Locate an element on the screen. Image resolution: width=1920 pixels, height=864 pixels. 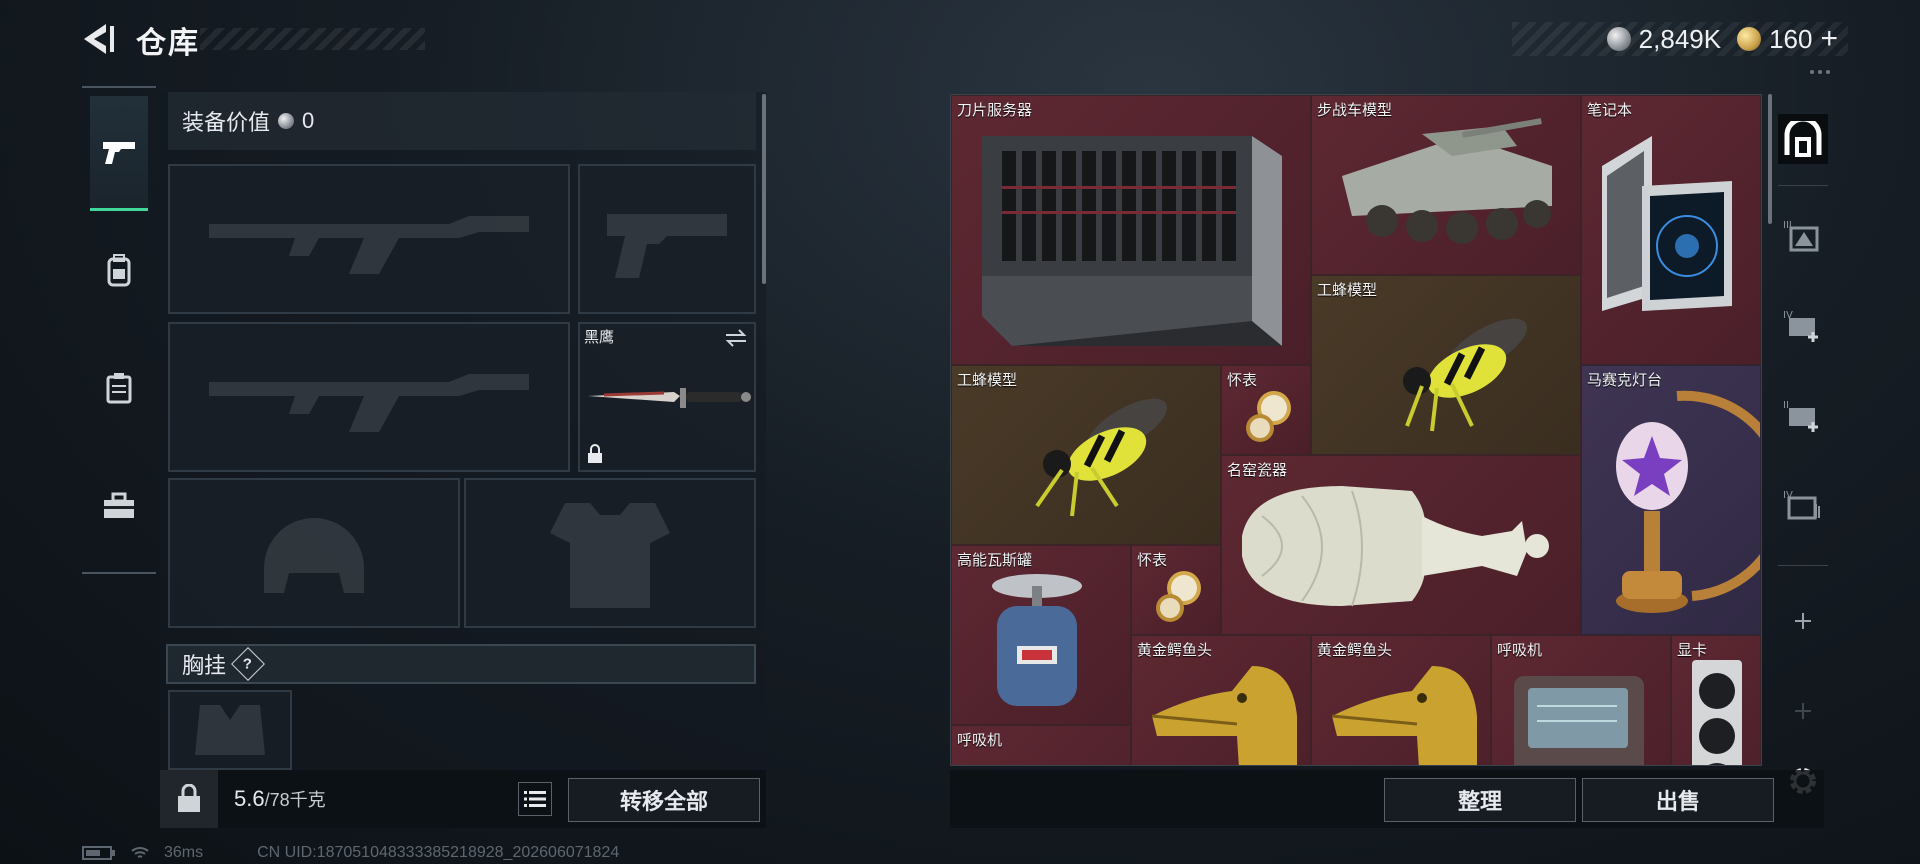
stash-item: 名窑瓷器 is located at coordinates (1401, 545).